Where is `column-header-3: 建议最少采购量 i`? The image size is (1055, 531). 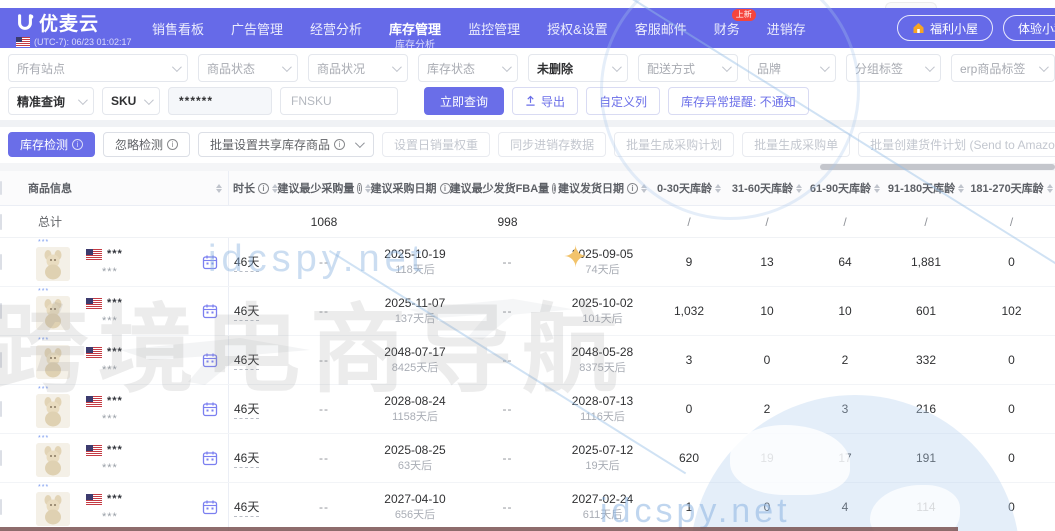 column-header-3: 建议最少采购量 i is located at coordinates (324, 188).